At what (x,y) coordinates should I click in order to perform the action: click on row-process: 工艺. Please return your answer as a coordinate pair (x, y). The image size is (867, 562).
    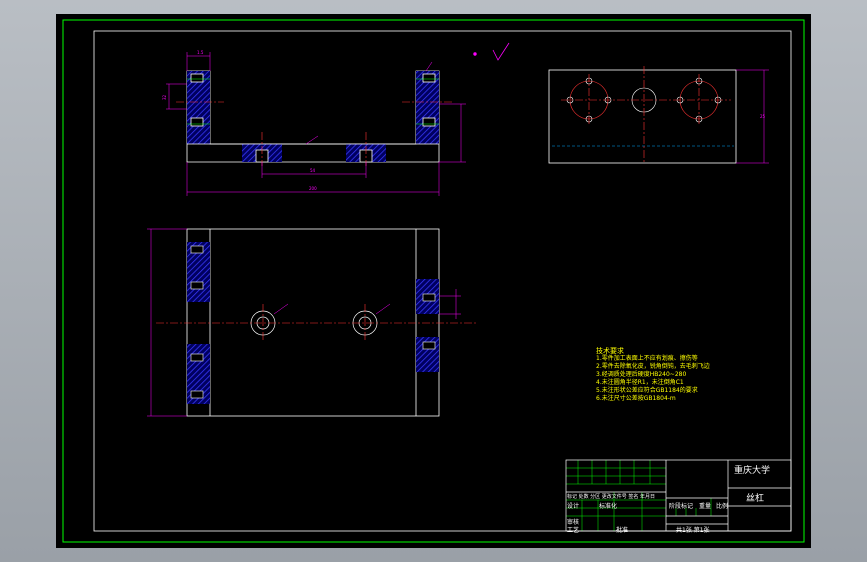
    Looking at the image, I should click on (573, 530).